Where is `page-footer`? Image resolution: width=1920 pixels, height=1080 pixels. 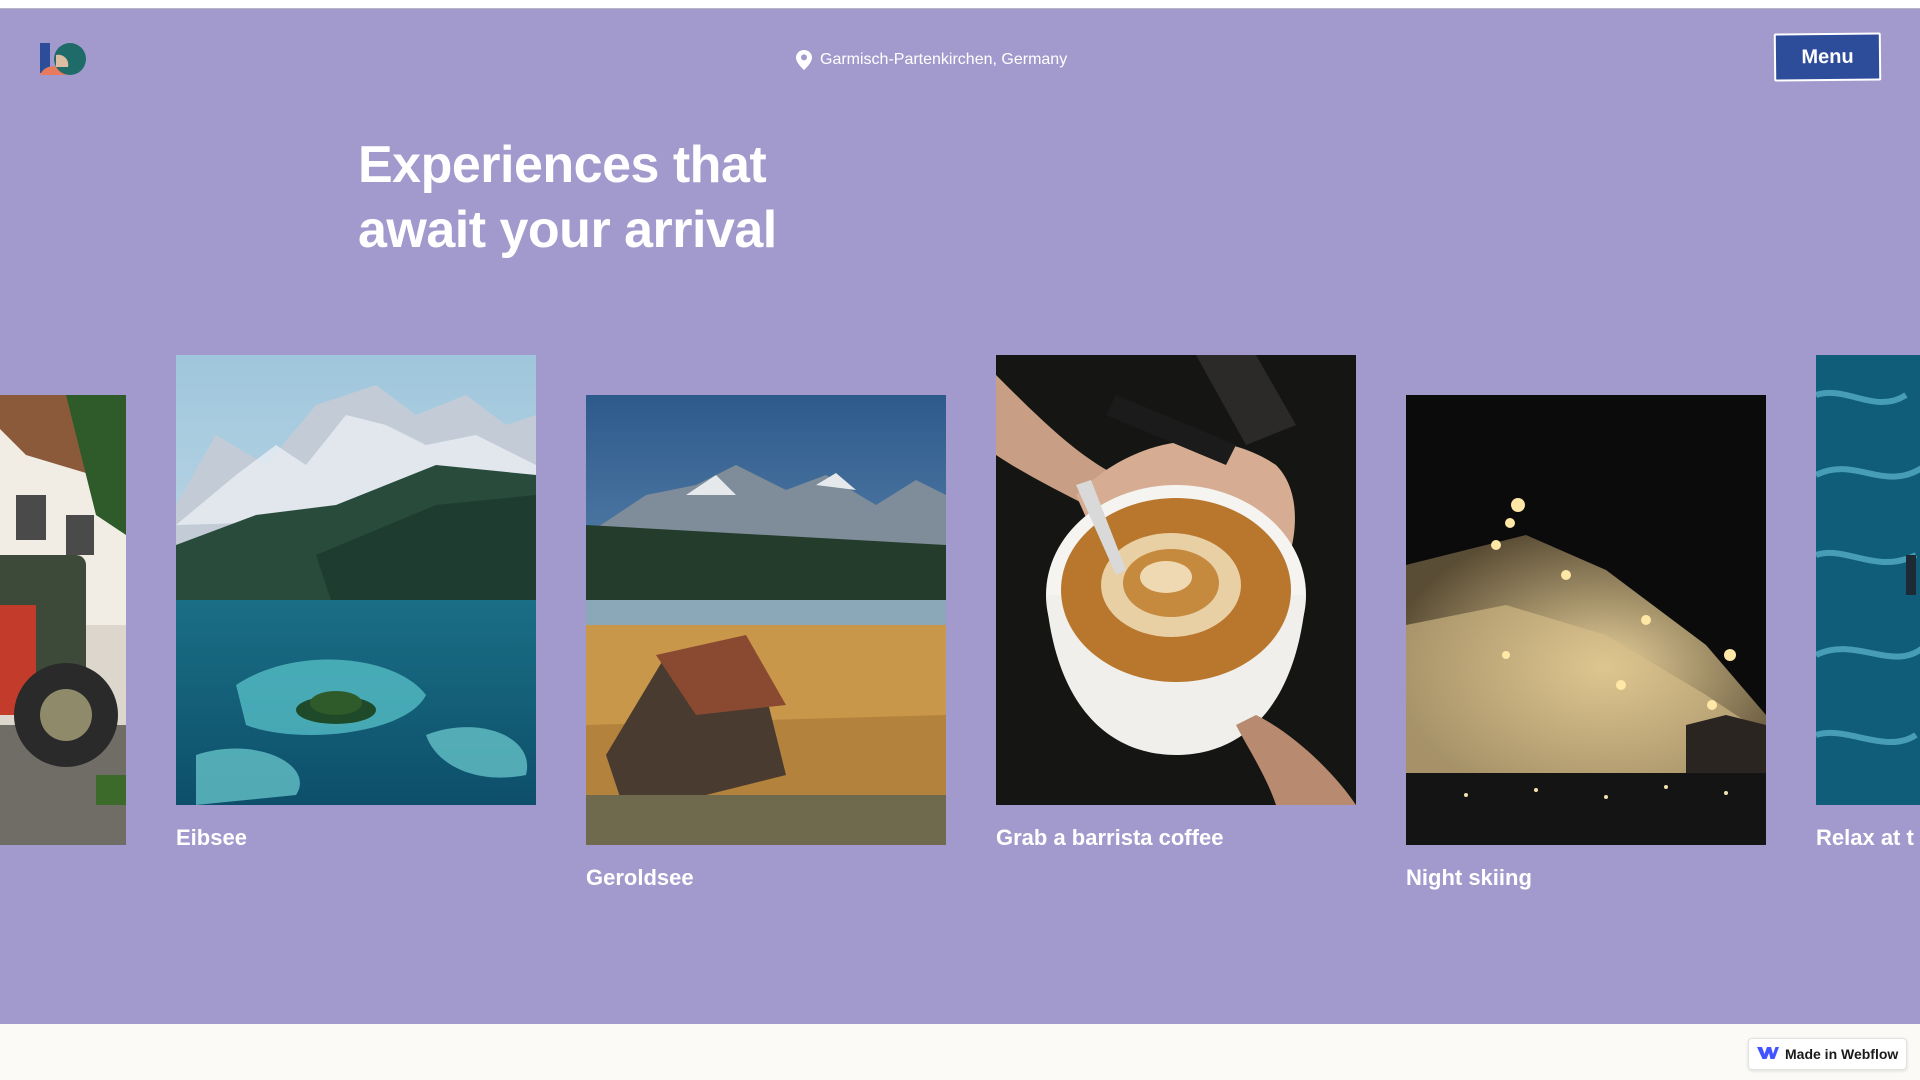 page-footer is located at coordinates (960, 1052).